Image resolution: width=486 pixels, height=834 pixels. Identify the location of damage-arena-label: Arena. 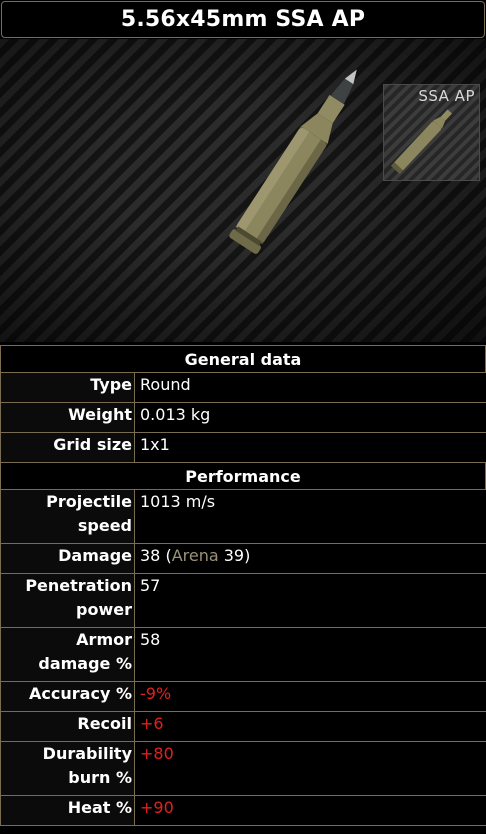
(195, 555).